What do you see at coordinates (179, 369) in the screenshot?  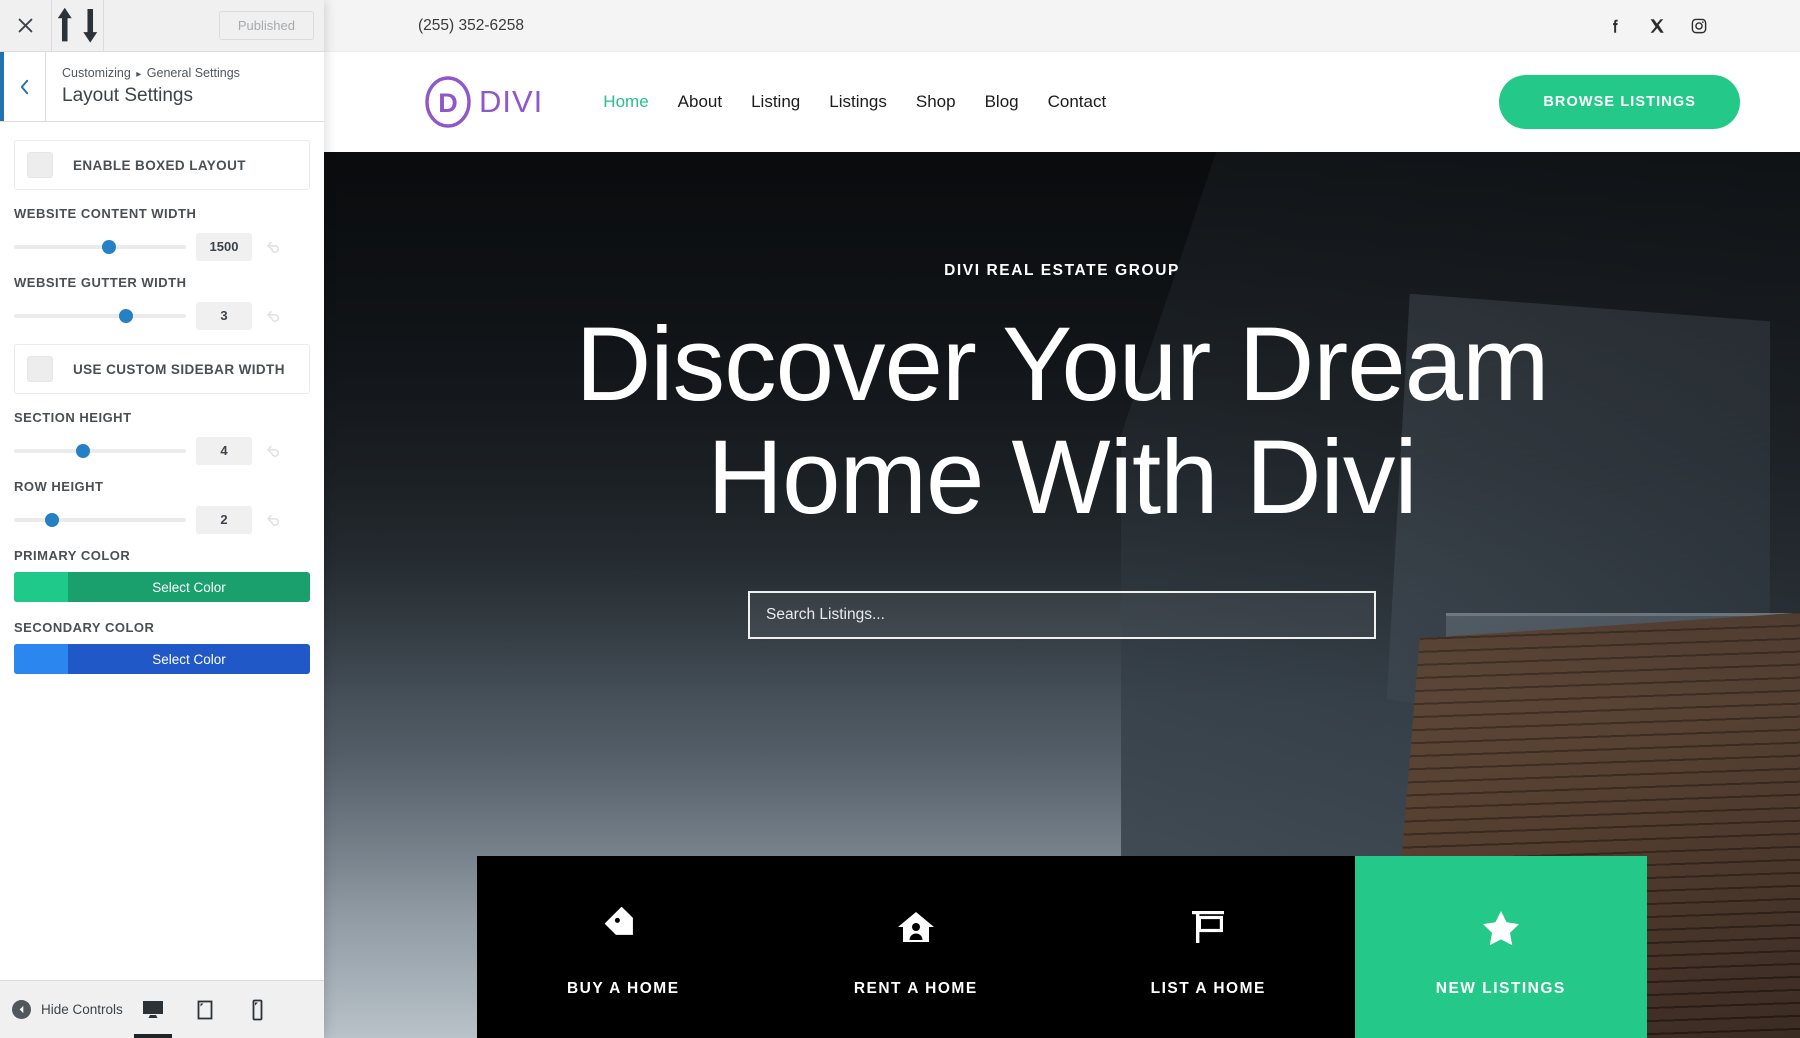 I see `control-label: USE CUSTOM SIDEBAR WIDTH` at bounding box center [179, 369].